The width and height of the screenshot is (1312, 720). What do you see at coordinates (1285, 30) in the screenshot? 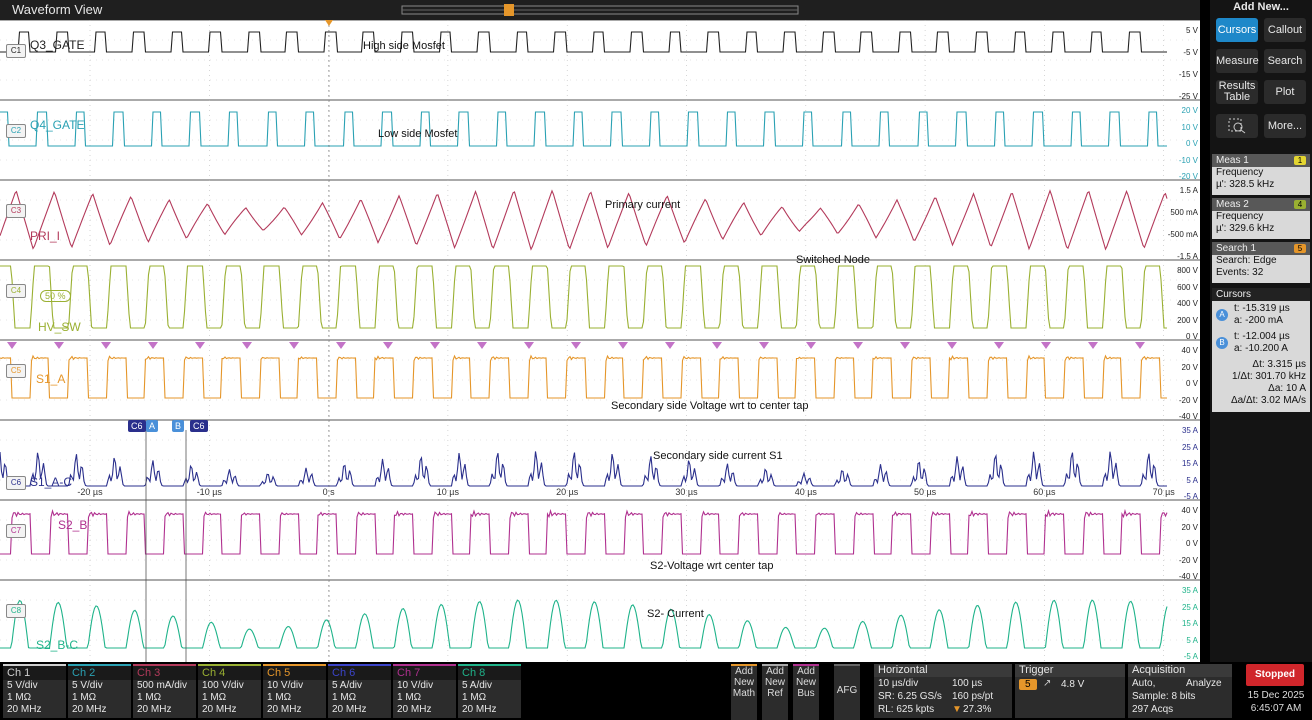
I see `callout-button: Callout` at bounding box center [1285, 30].